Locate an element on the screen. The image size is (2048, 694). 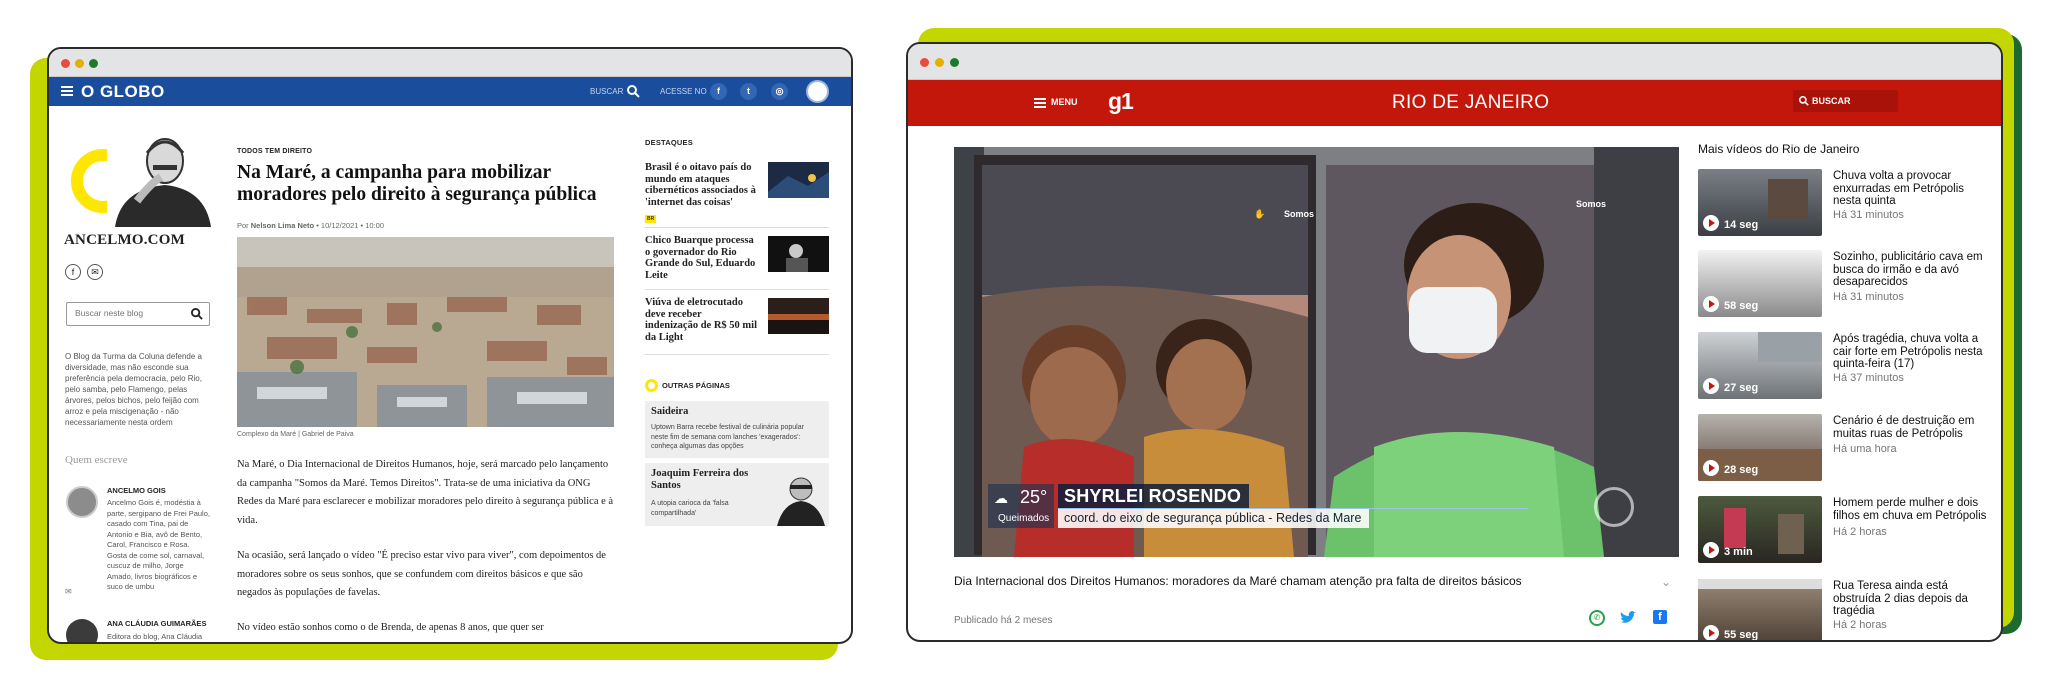
whatsapp-icon: ✆ is located at coordinates (1597, 618).